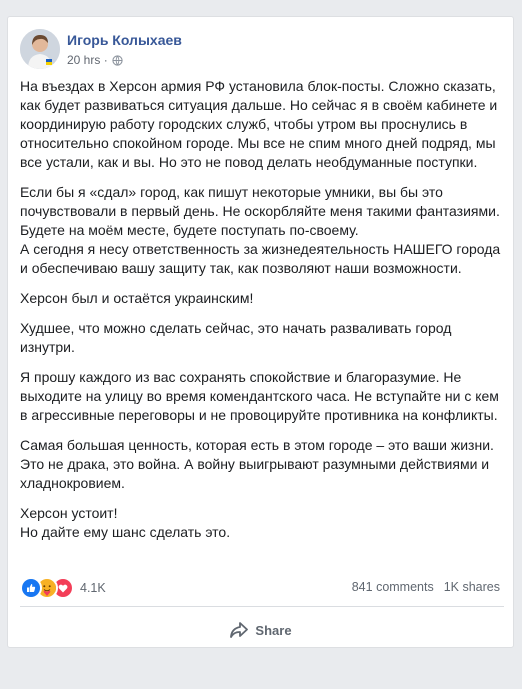 The image size is (522, 689). Describe the element at coordinates (137, 298) in the screenshot. I see `post-paragraph: Херсон был и остаётся украинским!` at that location.